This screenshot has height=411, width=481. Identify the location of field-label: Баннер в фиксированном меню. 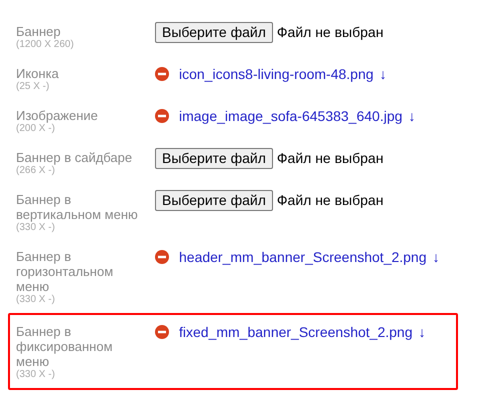
(65, 346).